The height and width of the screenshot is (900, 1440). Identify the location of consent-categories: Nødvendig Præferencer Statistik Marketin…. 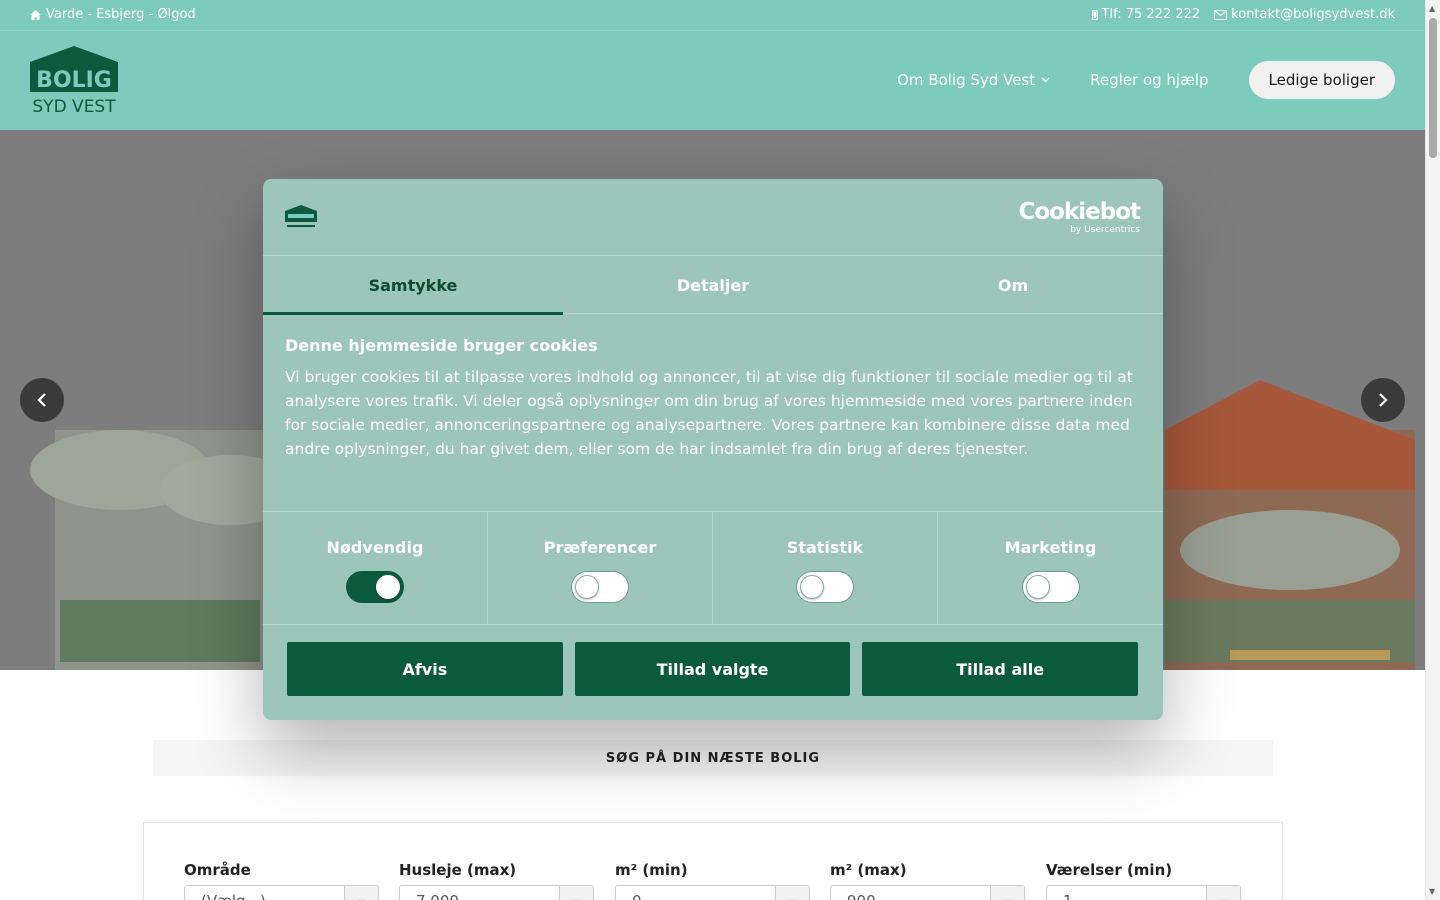
(713, 568).